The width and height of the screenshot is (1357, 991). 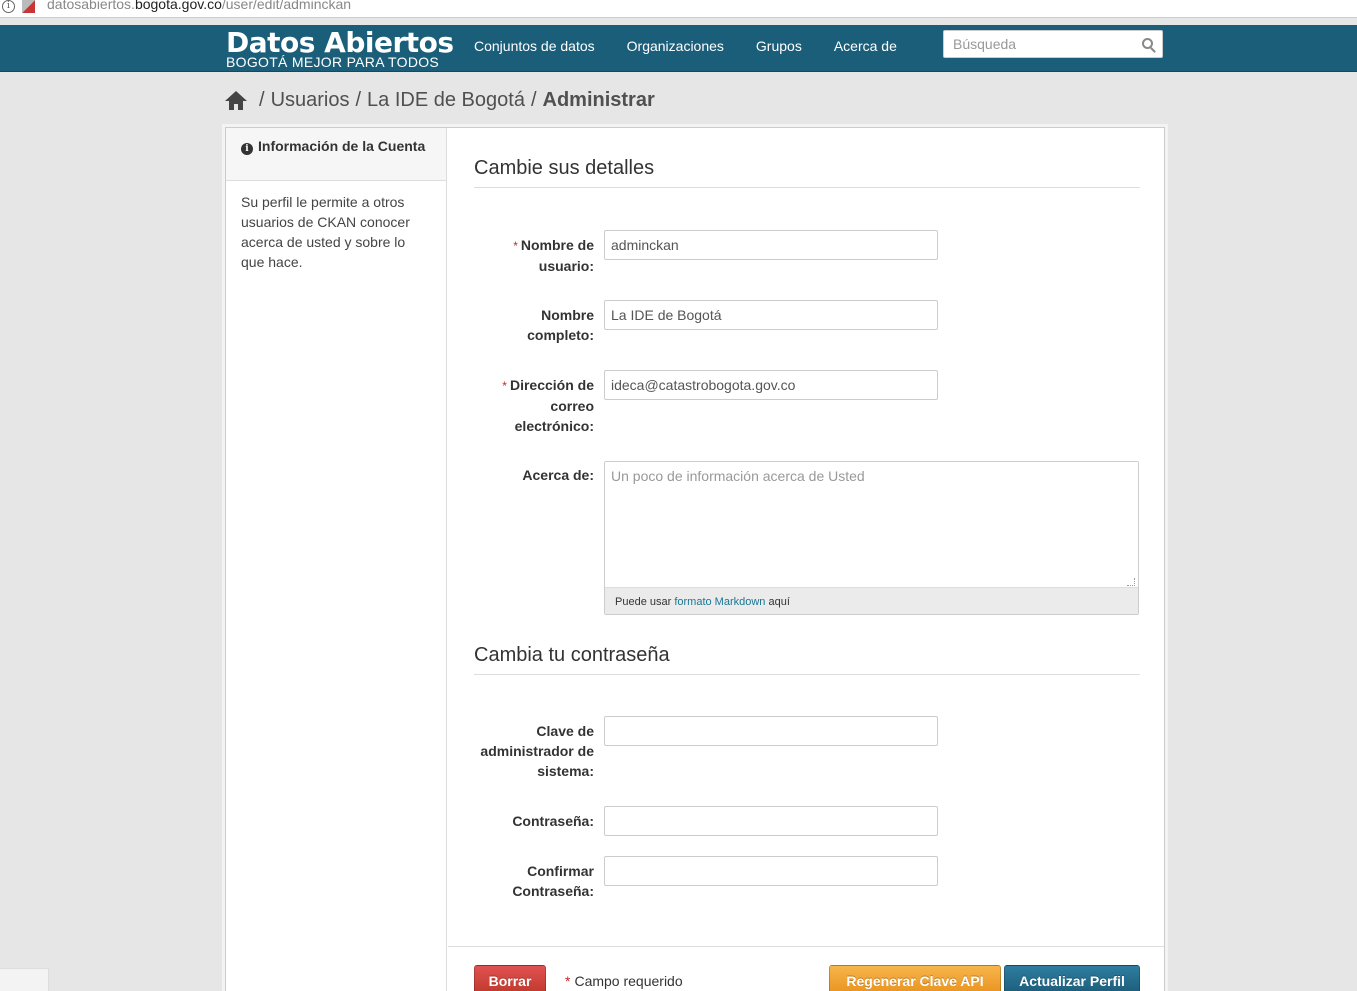 I want to click on email-label: * Dirección de correo electrónico:, so click(x=548, y=405).